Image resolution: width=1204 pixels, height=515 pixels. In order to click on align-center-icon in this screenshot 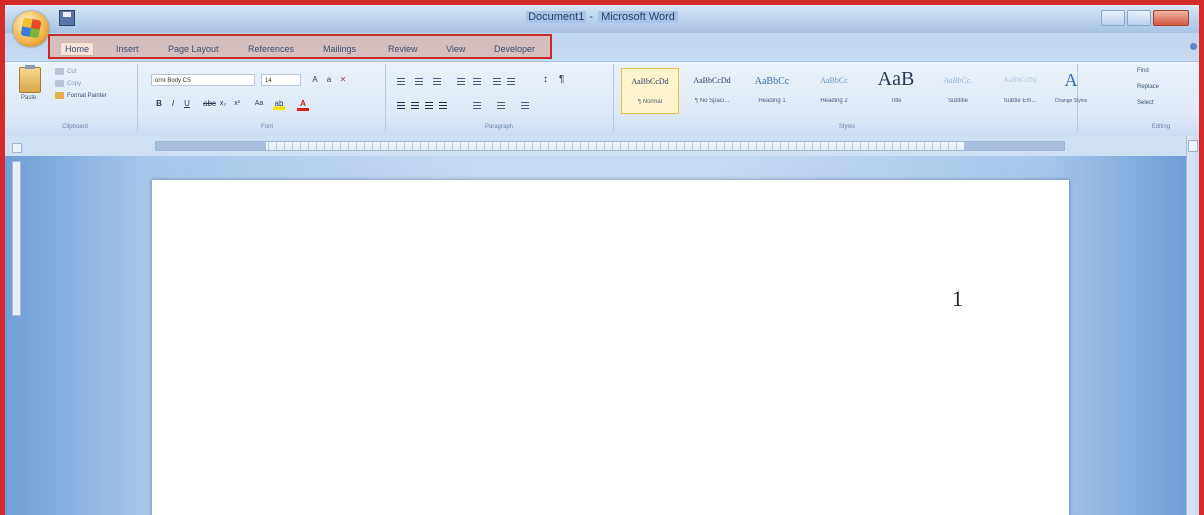, I will do `click(415, 105)`.